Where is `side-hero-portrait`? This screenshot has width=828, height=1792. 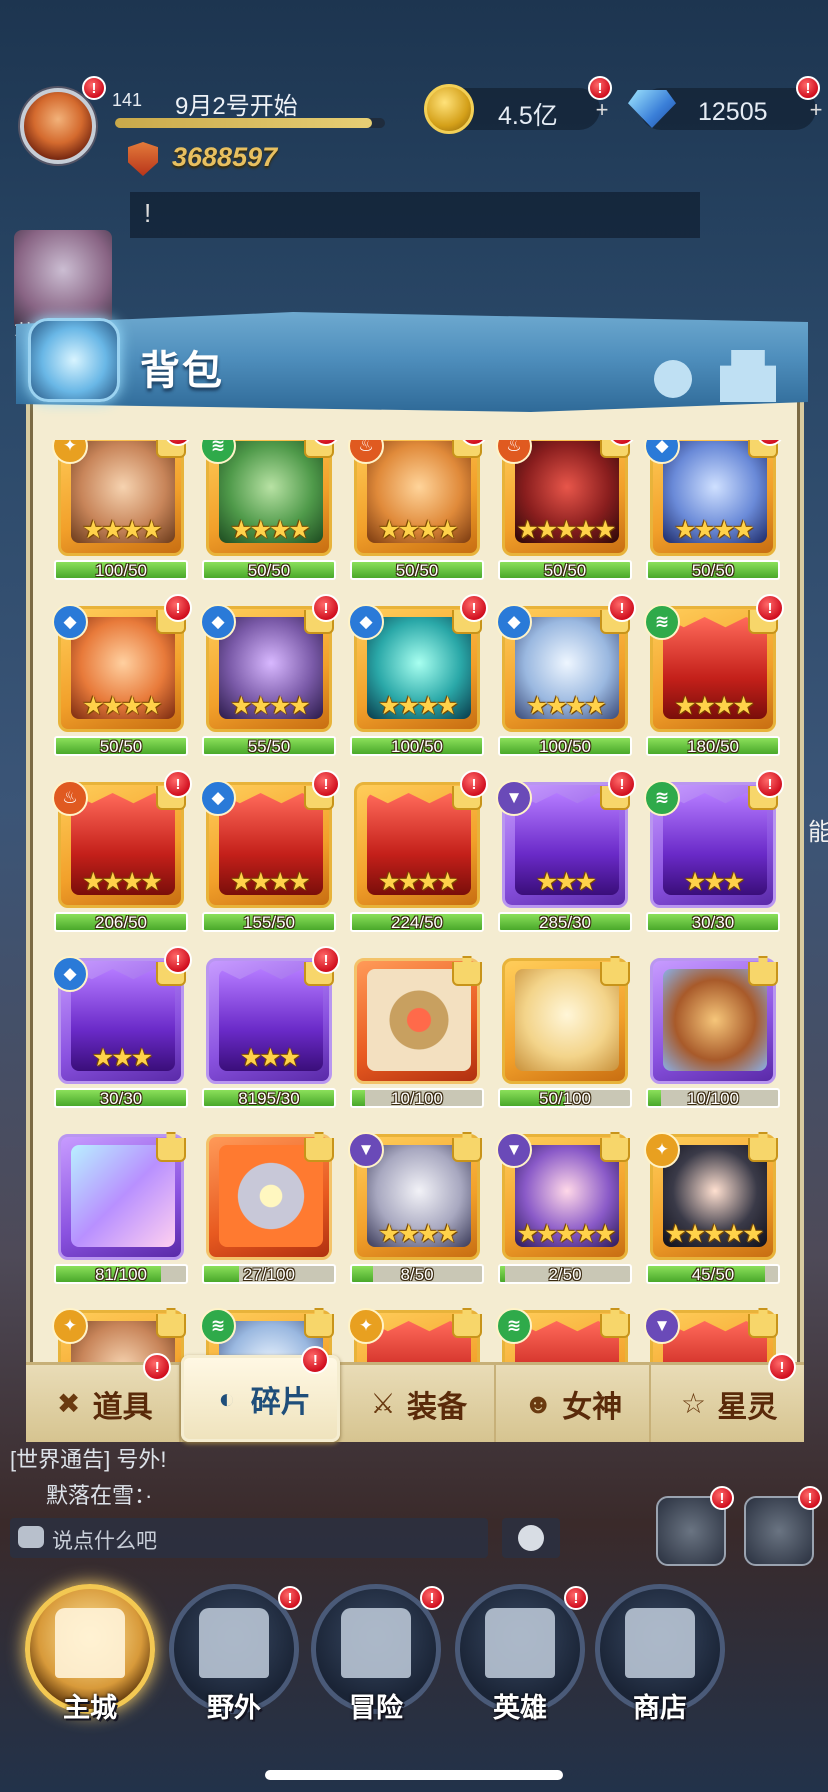
side-hero-portrait is located at coordinates (63, 280).